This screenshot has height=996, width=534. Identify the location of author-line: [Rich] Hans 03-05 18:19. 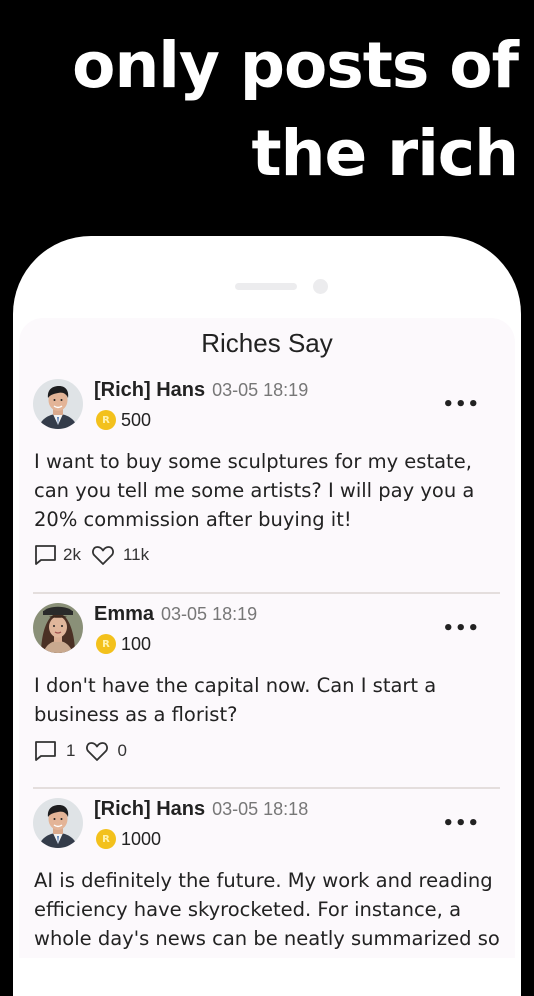
(201, 390).